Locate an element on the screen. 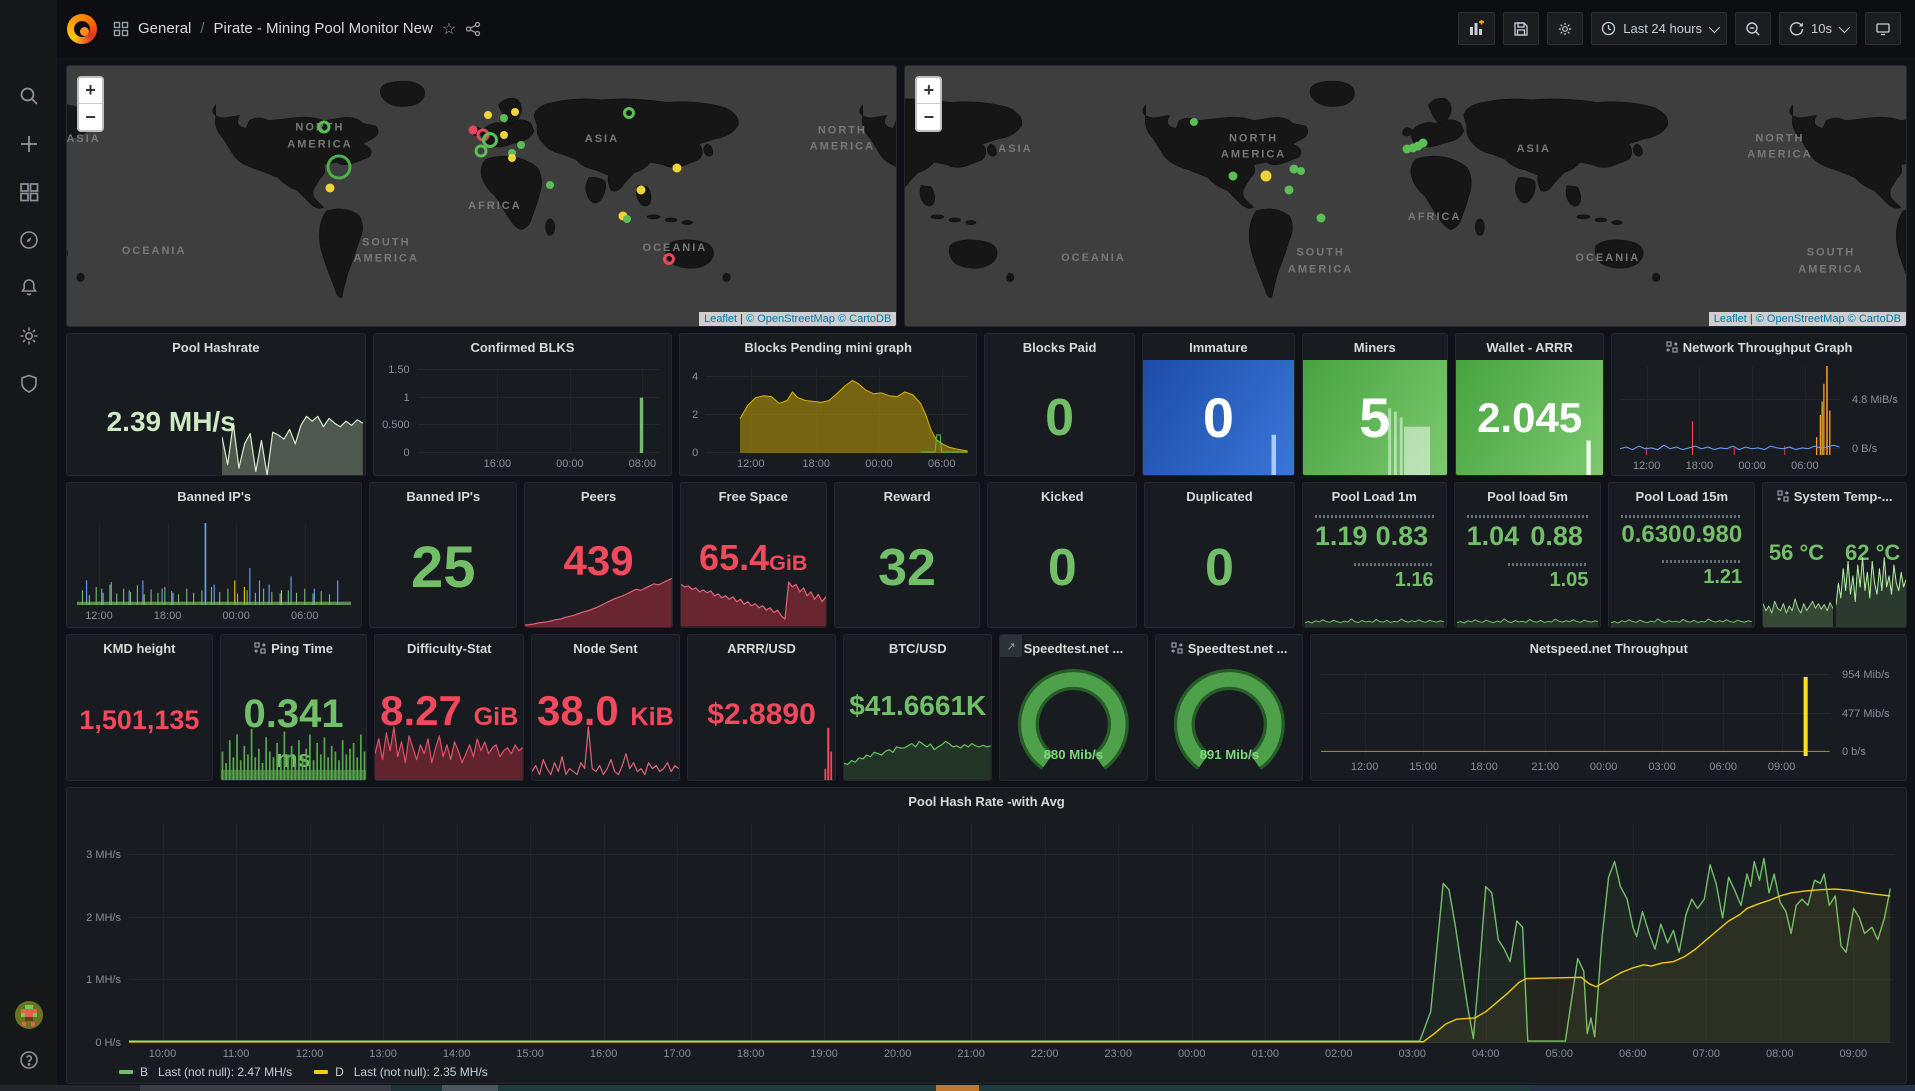 This screenshot has width=1915, height=1091. panel-title: Miners is located at coordinates (1375, 347).